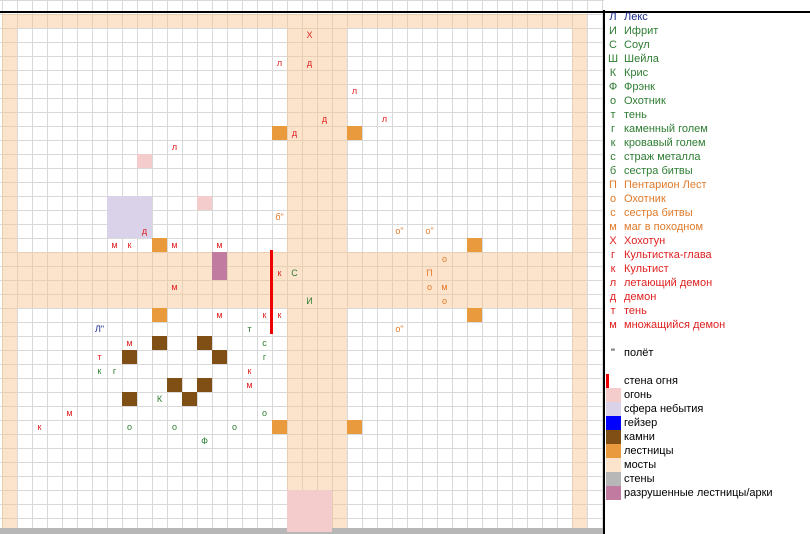  I want to click on legend-label: Хохотун, so click(645, 241).